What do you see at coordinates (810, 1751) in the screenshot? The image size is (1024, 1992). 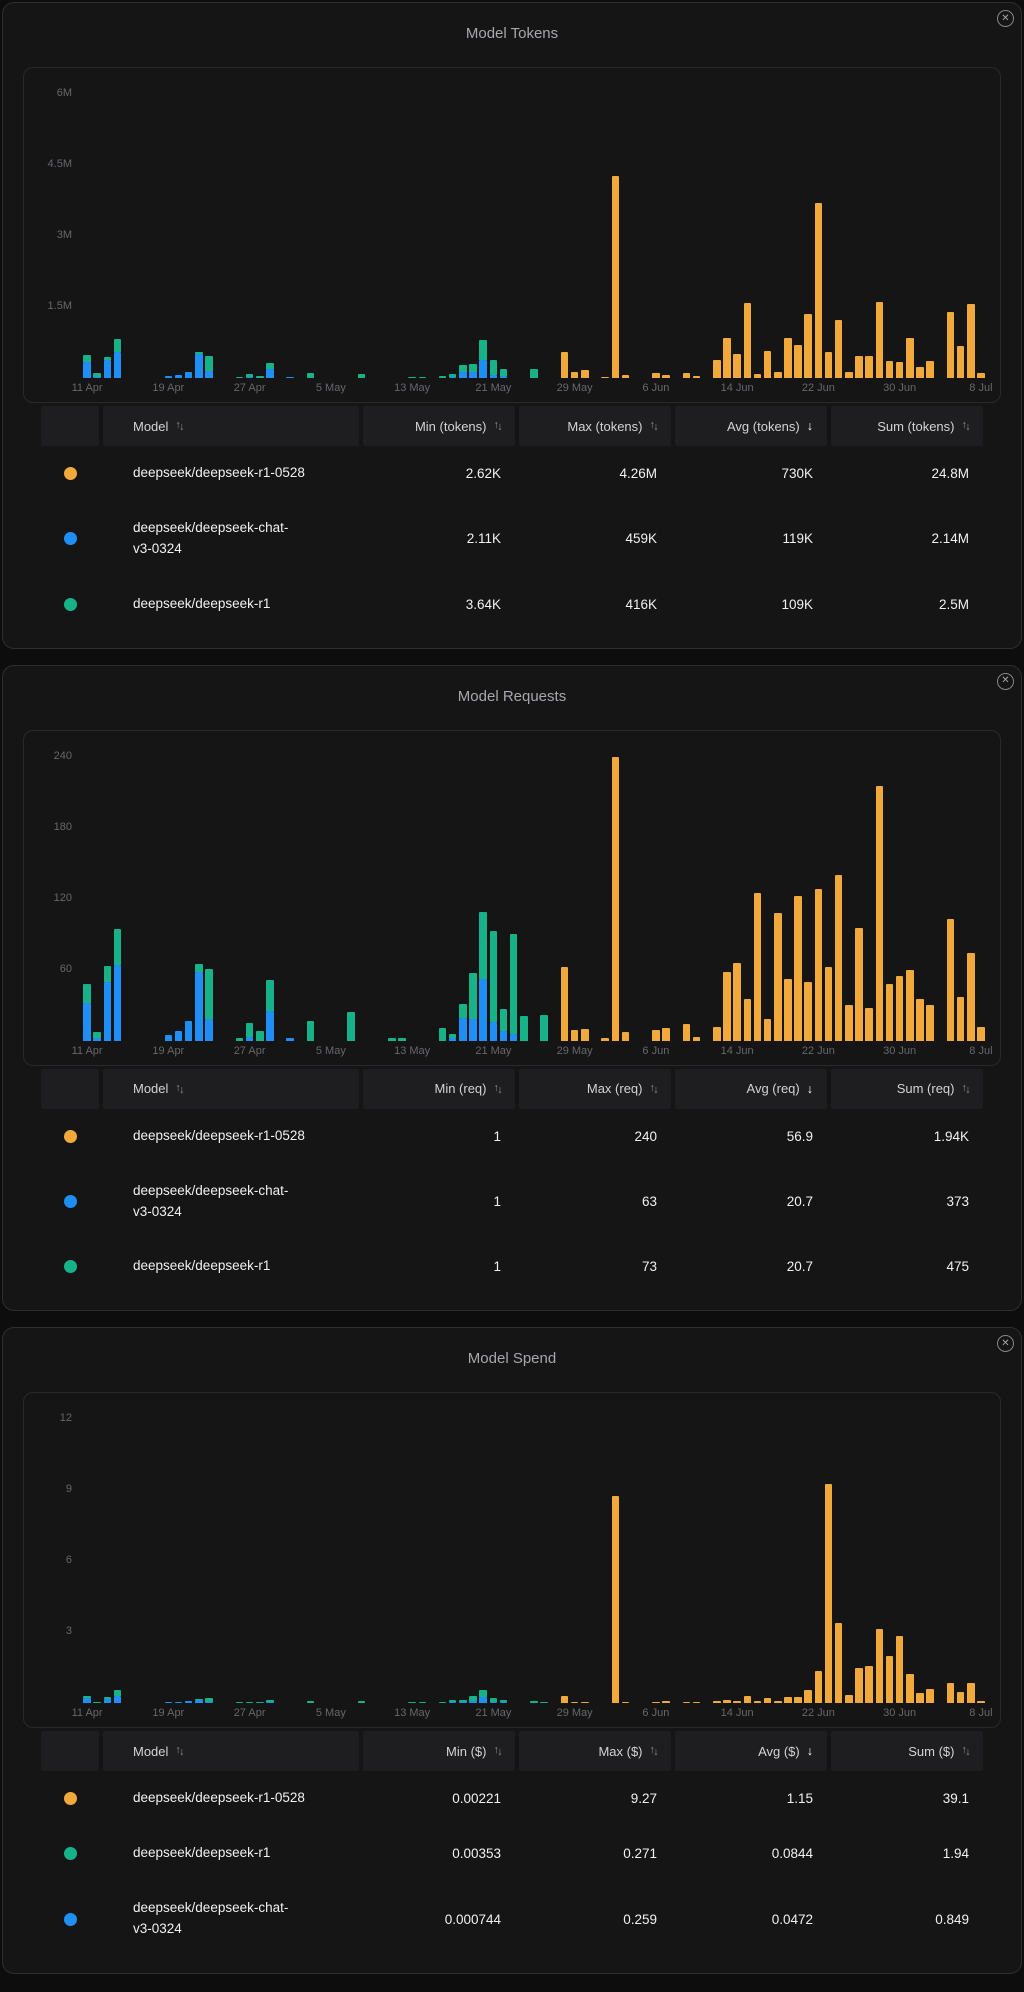 I see `sort-desc-icon: ↓` at bounding box center [810, 1751].